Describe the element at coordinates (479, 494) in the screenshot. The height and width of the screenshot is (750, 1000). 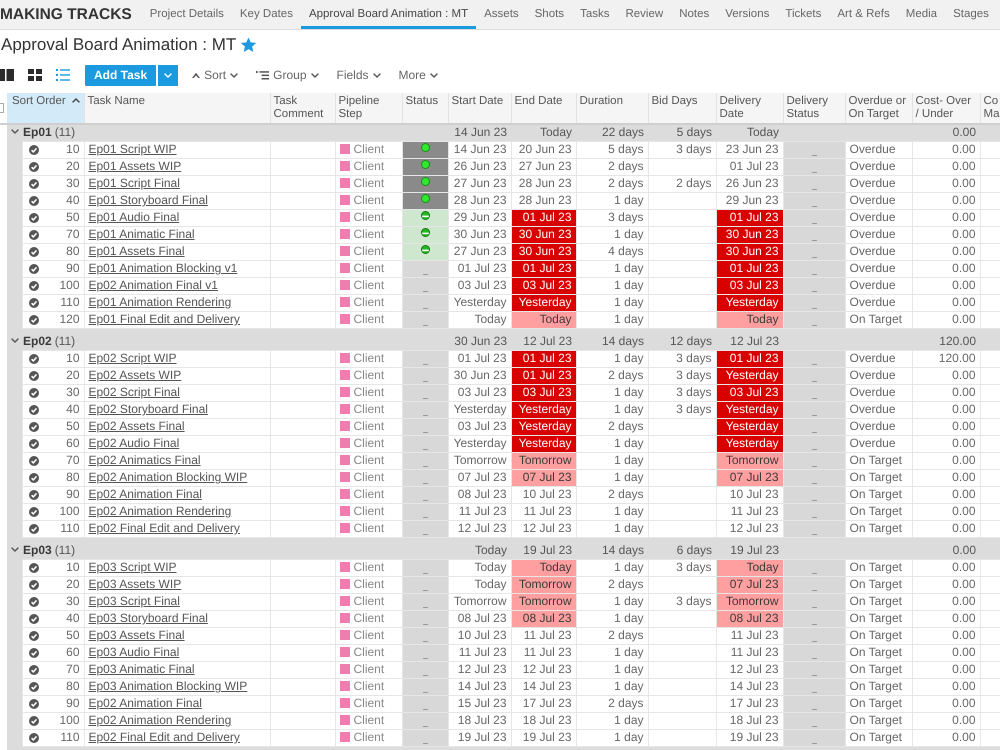
I see `date-cell: 08 Jul 23` at that location.